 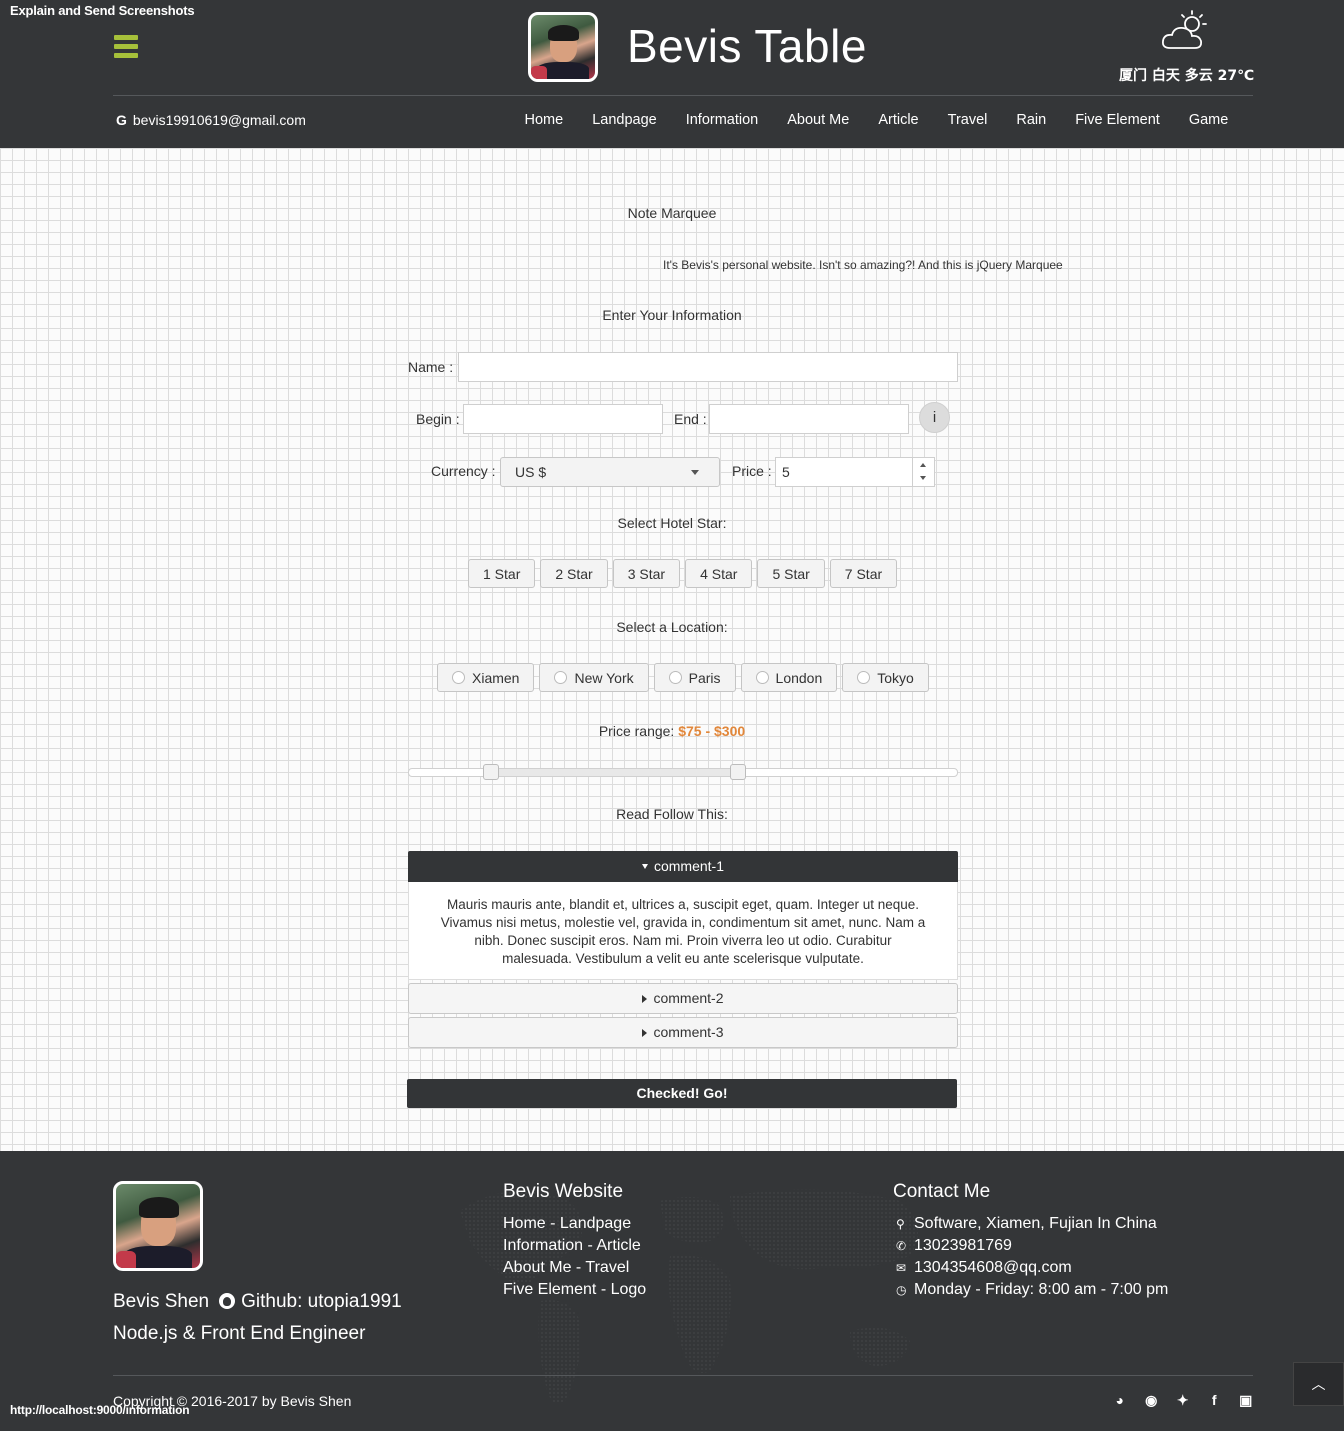 I want to click on increment-icon, so click(x=923, y=465).